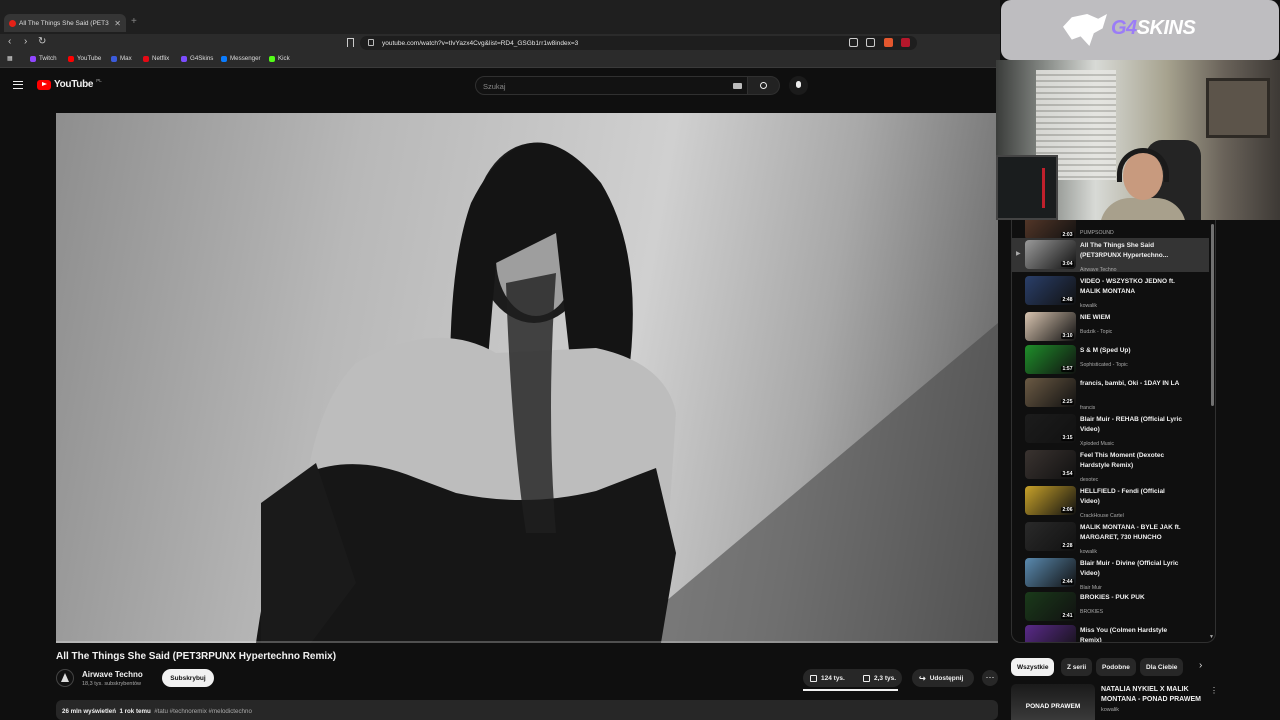 The width and height of the screenshot is (1280, 720). What do you see at coordinates (1050, 464) in the screenshot?
I see `playlist-thumbnail: 3:54` at bounding box center [1050, 464].